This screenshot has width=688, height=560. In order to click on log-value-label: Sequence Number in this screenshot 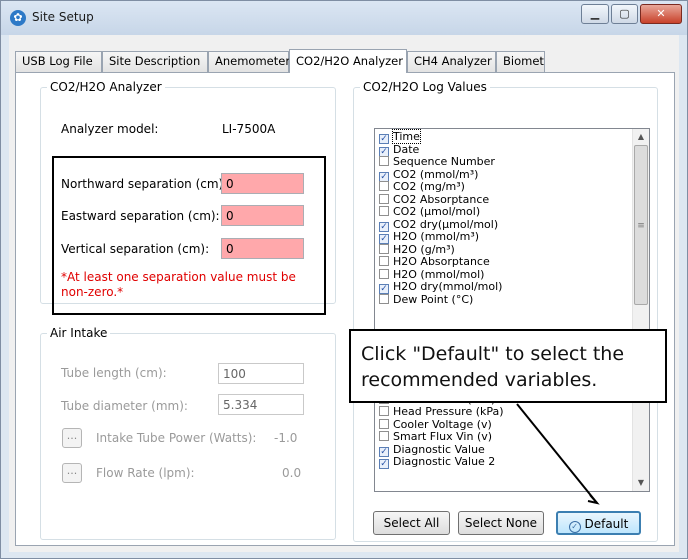, I will do `click(444, 161)`.